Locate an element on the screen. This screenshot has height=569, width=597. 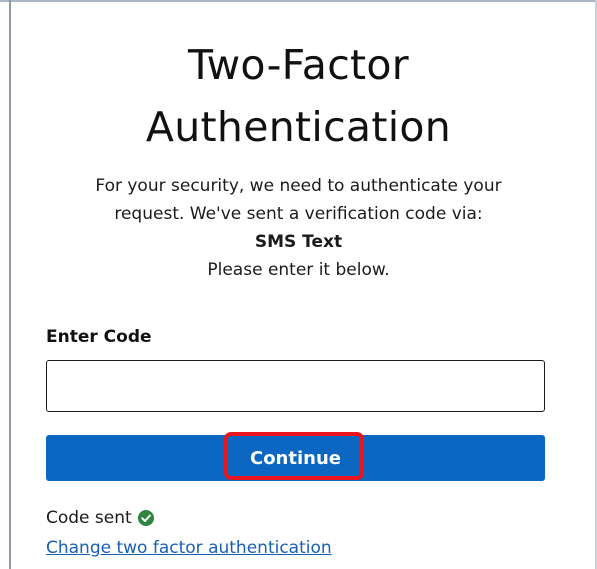
continue-button-label: Continue is located at coordinates (295, 458).